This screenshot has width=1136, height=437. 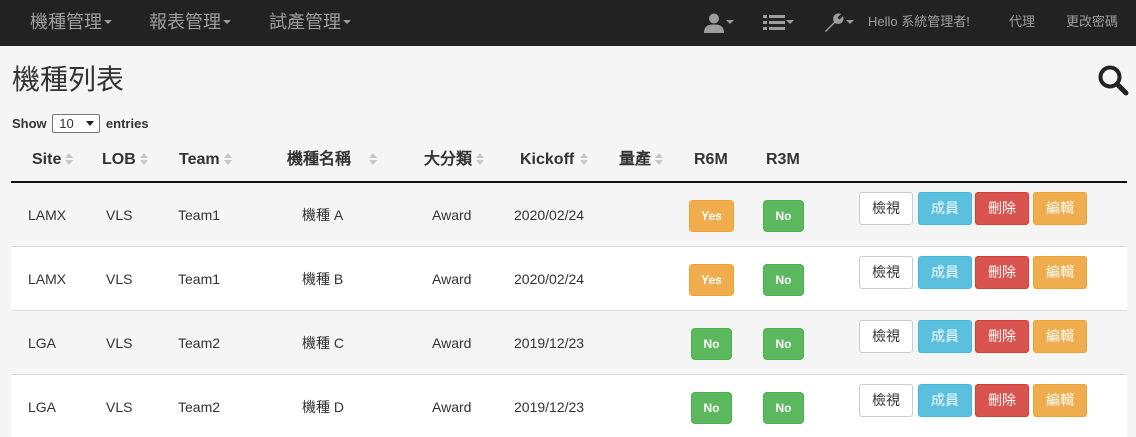 I want to click on list-menu, so click(x=778, y=23).